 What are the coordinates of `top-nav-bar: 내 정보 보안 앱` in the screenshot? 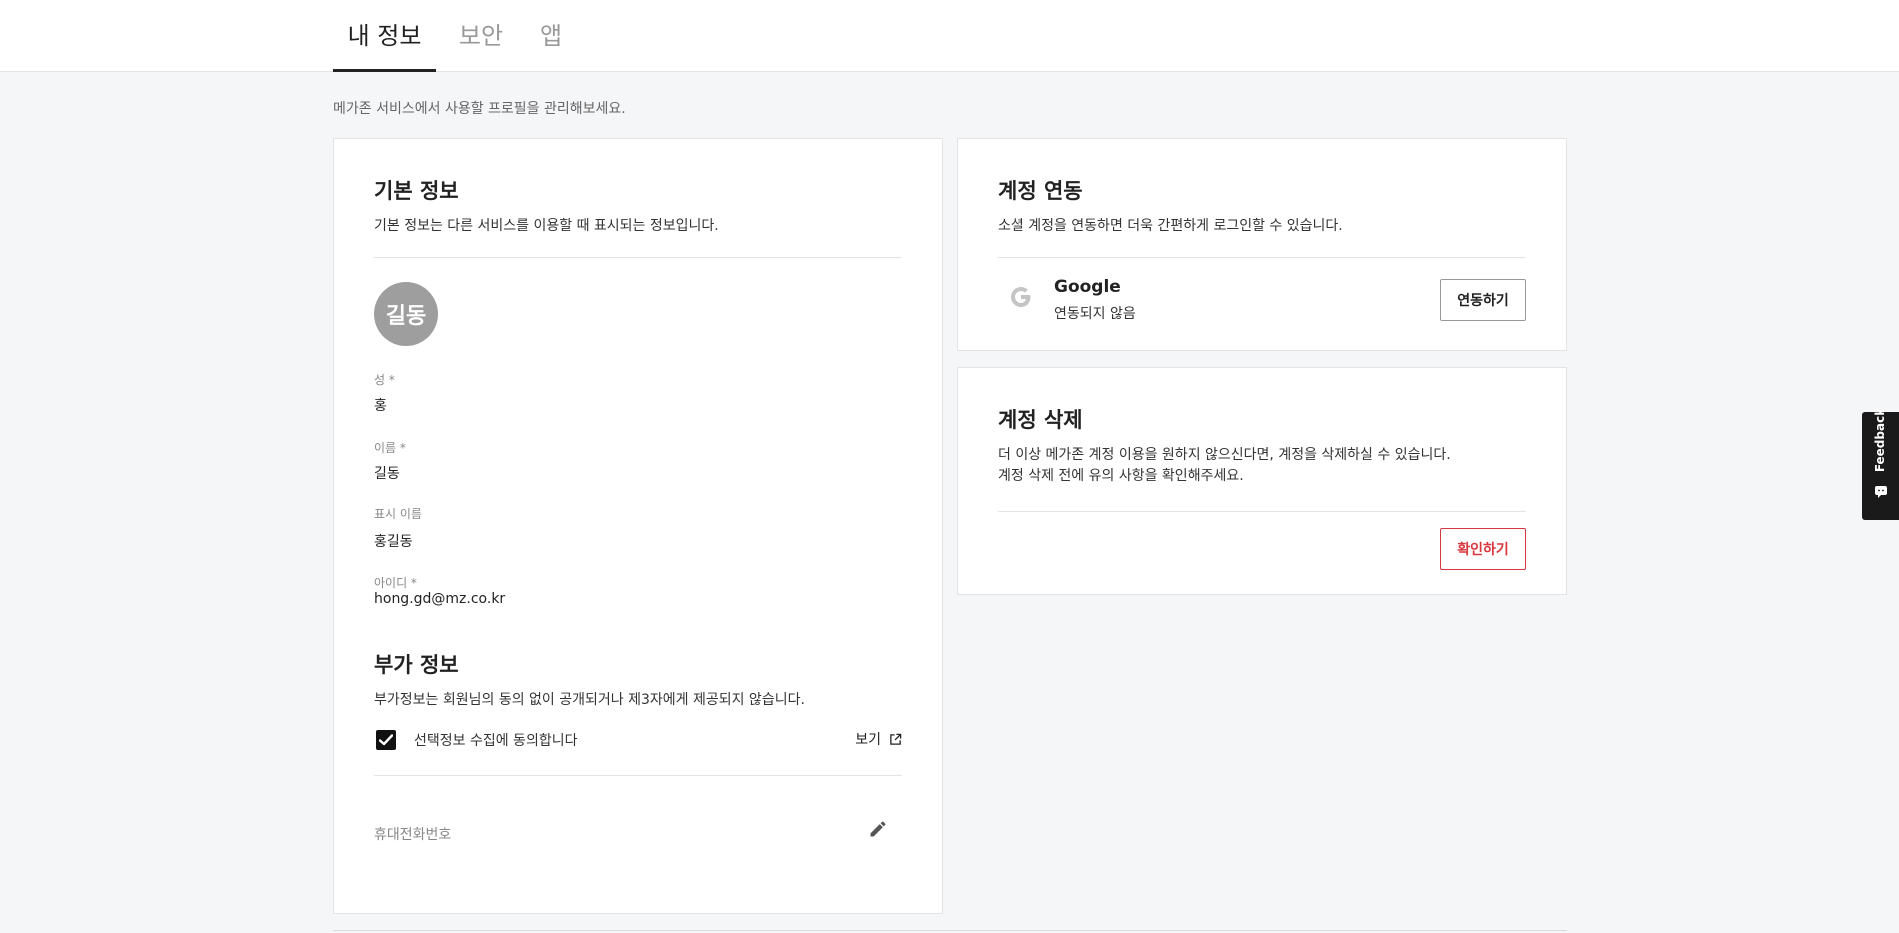 It's located at (949, 36).